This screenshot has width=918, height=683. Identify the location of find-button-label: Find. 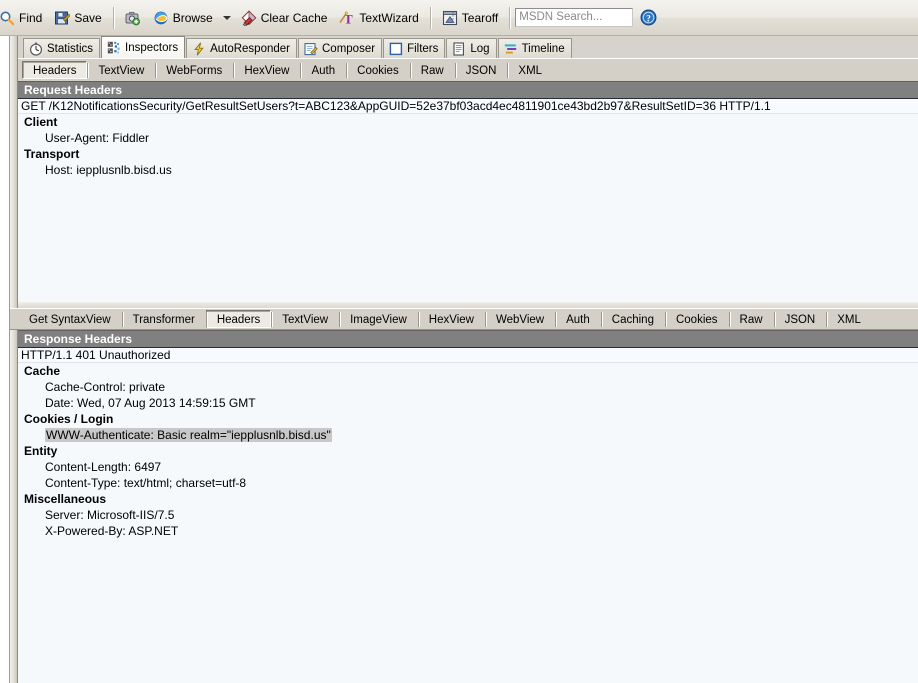
(31, 17).